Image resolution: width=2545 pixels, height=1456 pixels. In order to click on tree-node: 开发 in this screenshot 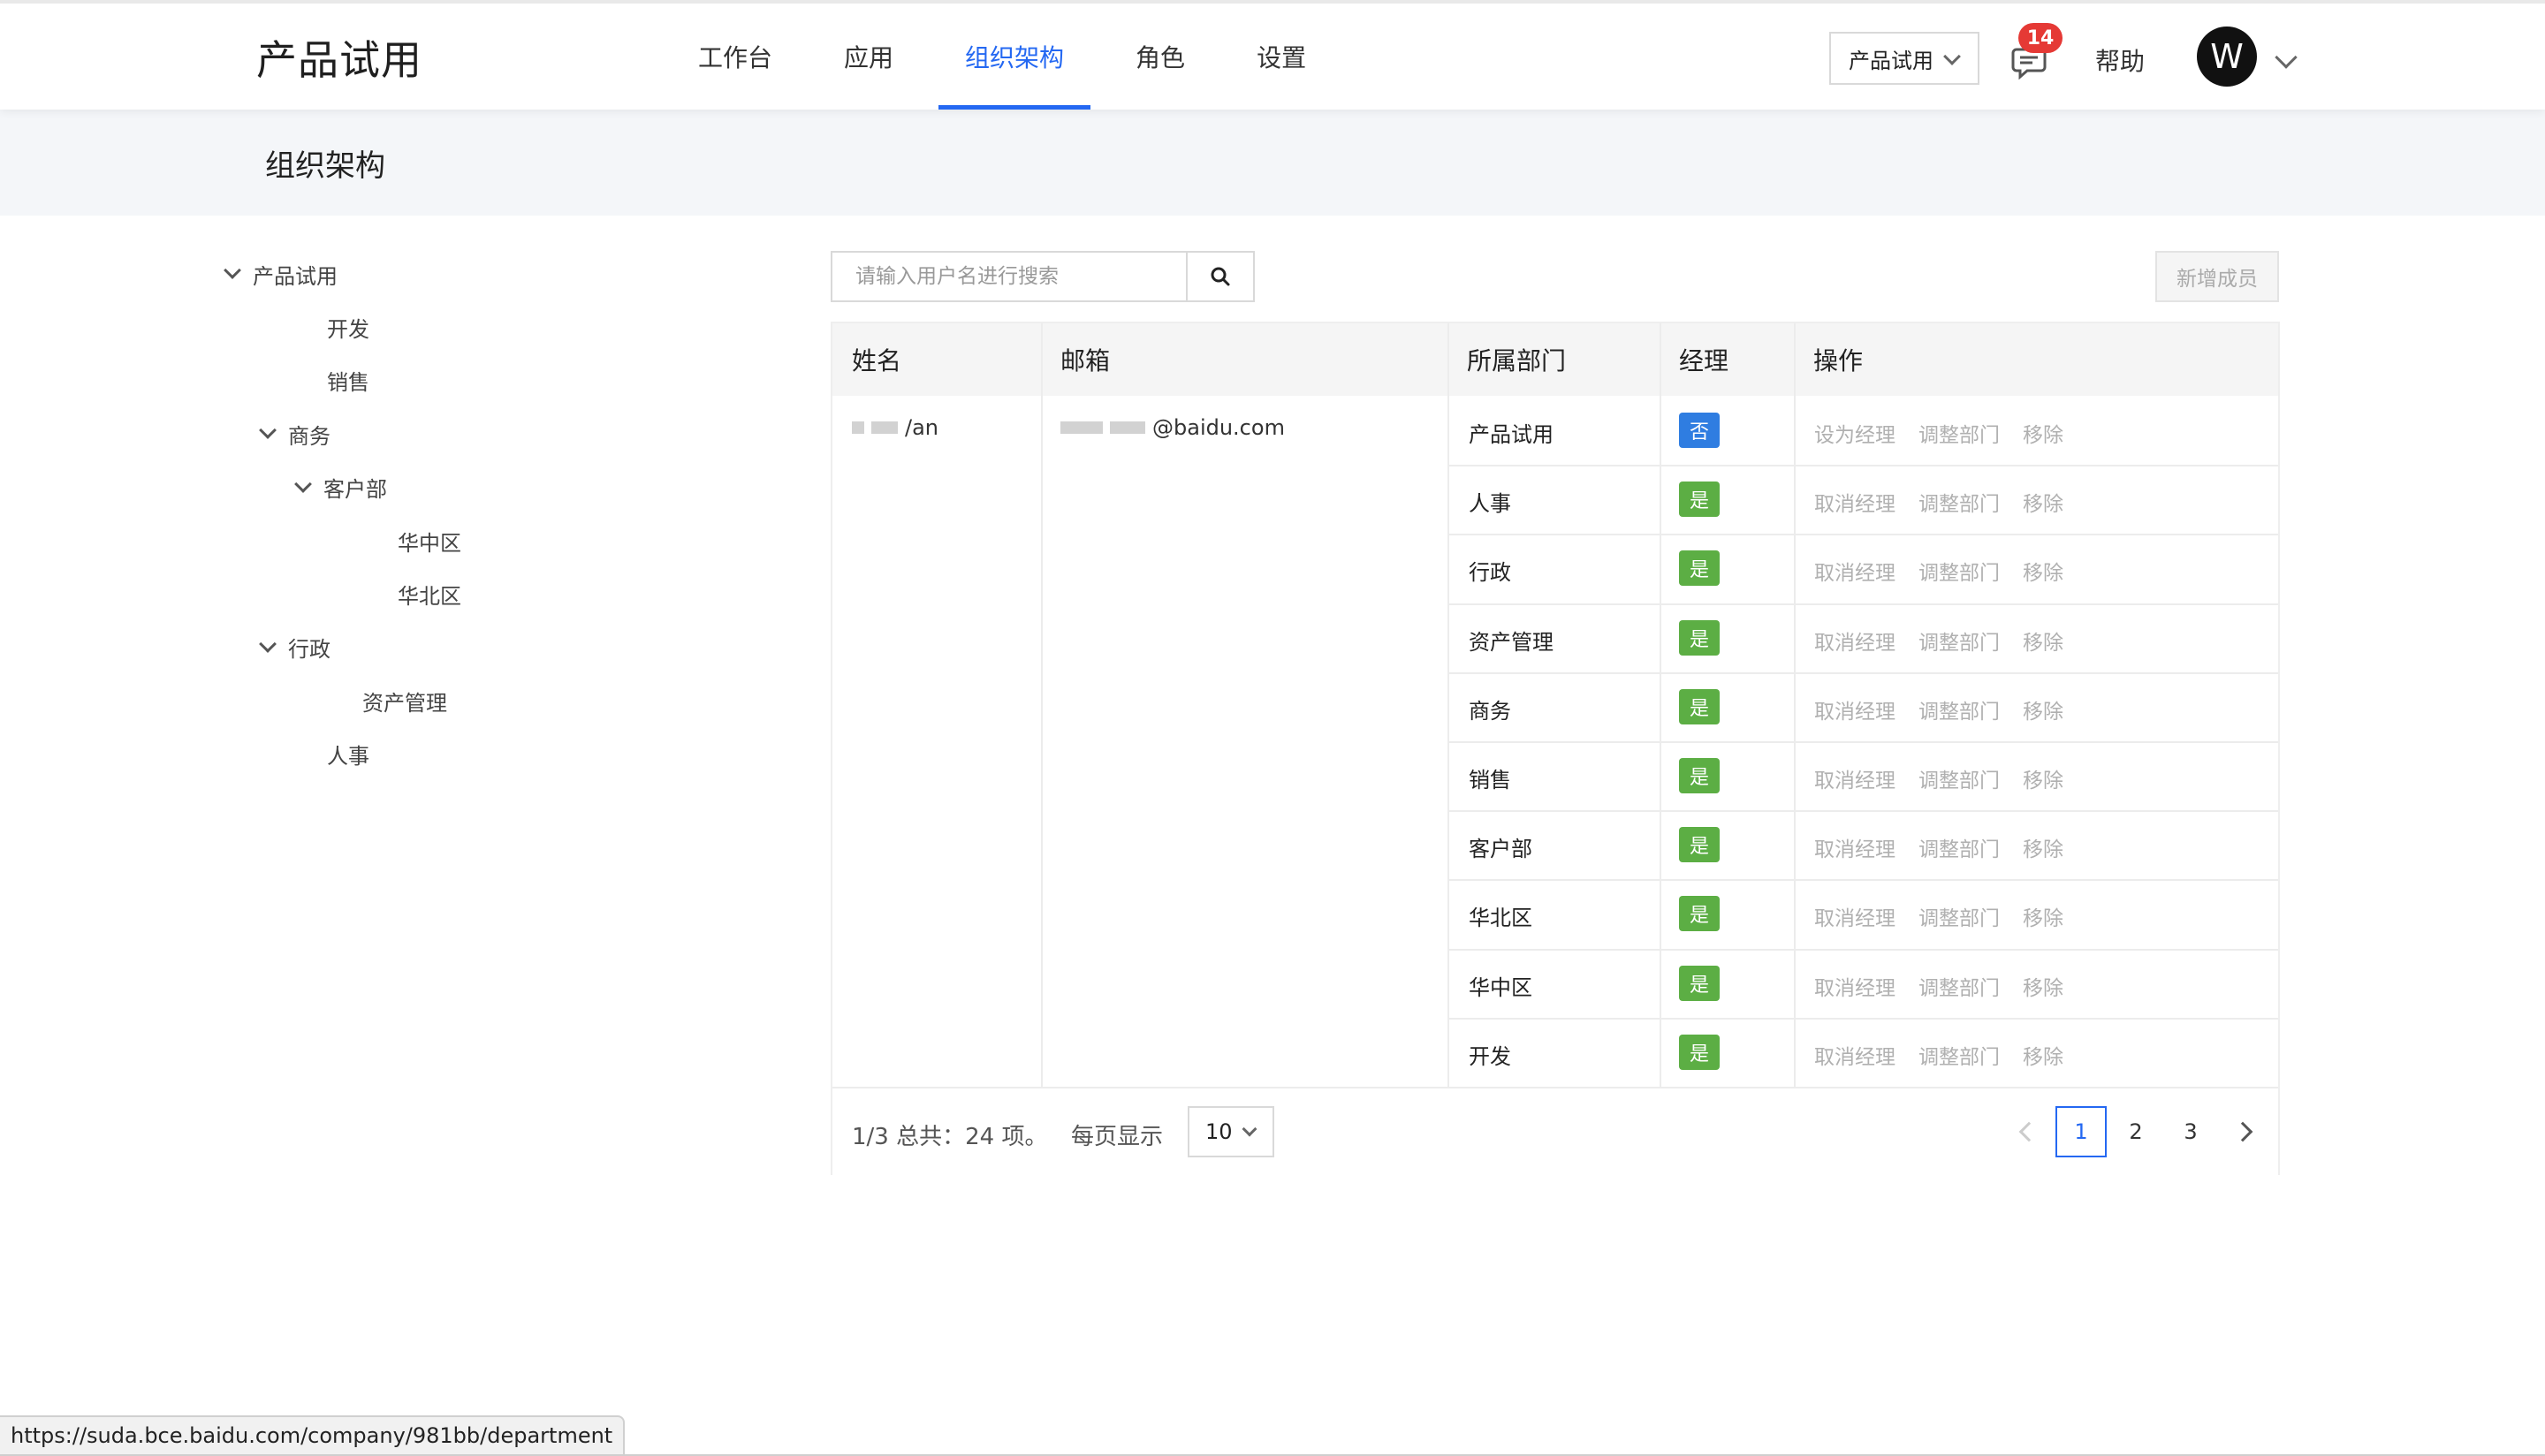, I will do `click(348, 327)`.